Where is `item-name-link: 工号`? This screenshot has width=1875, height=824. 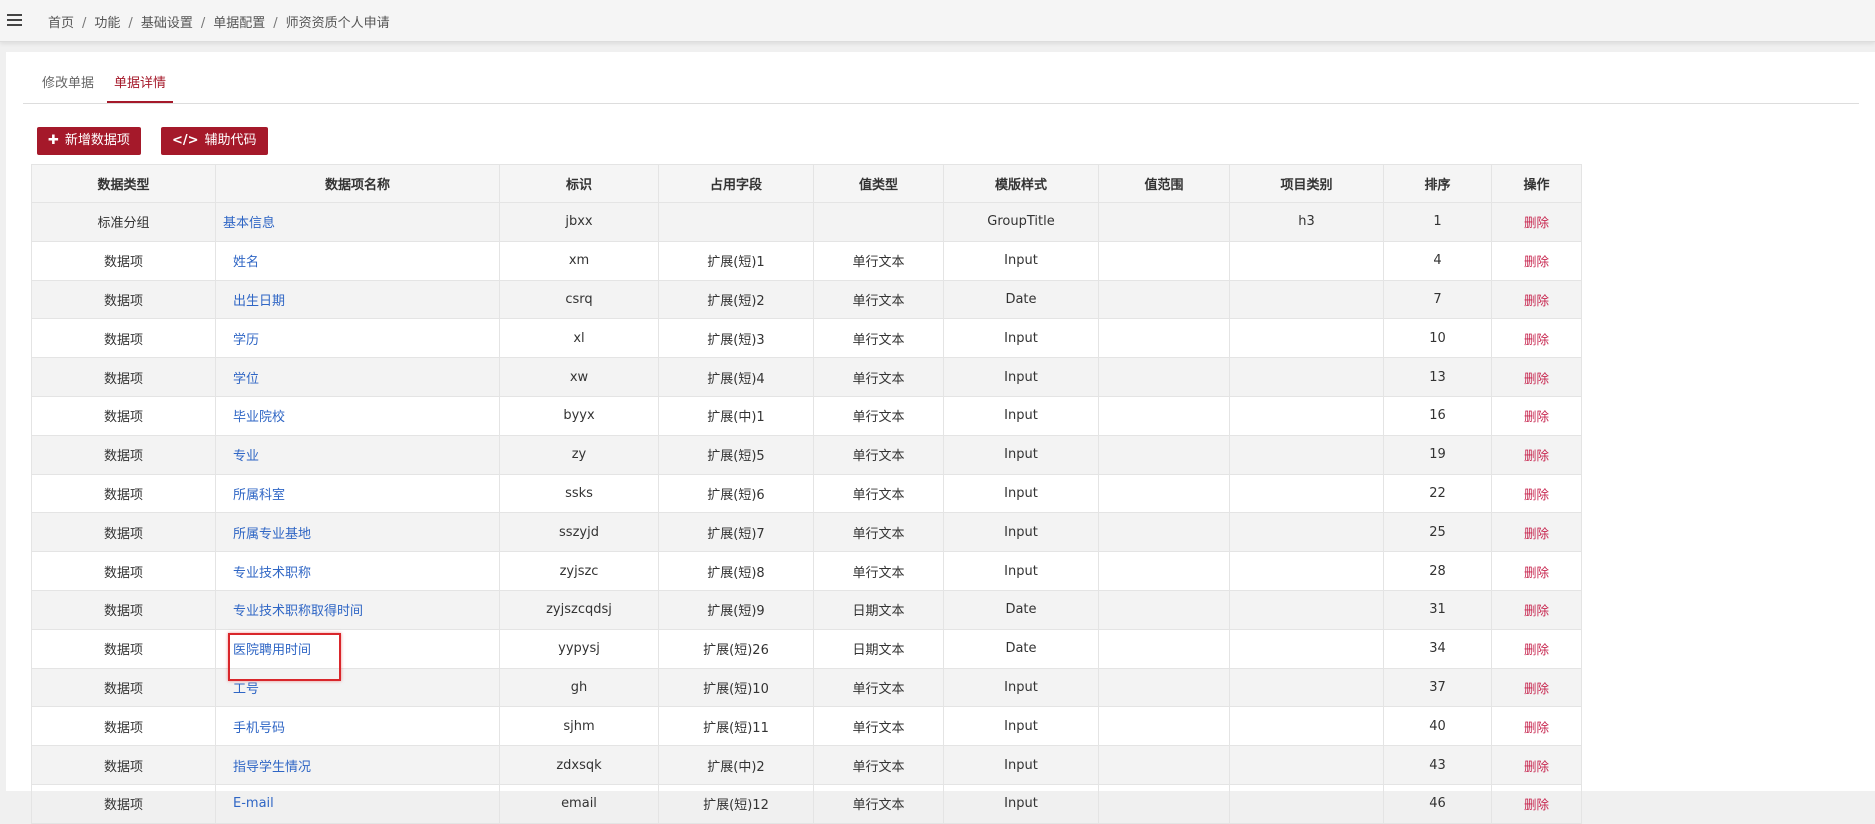
item-name-link: 工号 is located at coordinates (246, 689).